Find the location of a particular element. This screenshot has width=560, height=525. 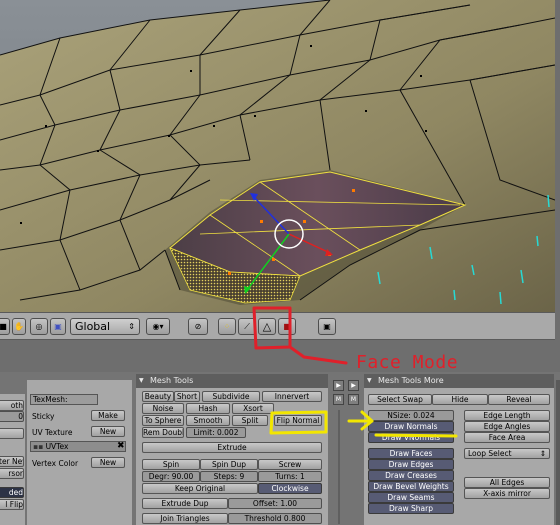

reveal-button: Reveal is located at coordinates (519, 399).